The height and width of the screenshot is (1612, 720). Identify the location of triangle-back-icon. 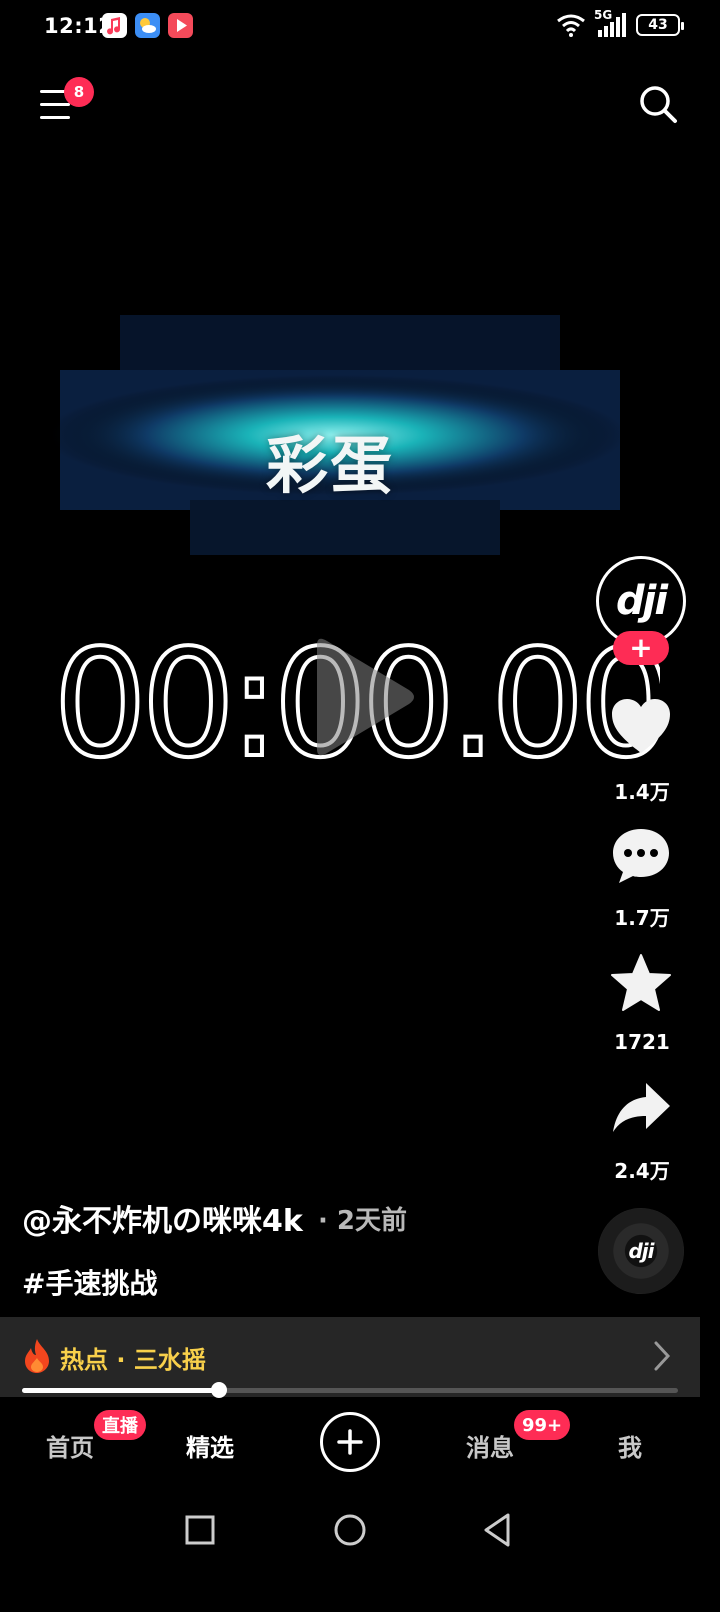
(497, 1530).